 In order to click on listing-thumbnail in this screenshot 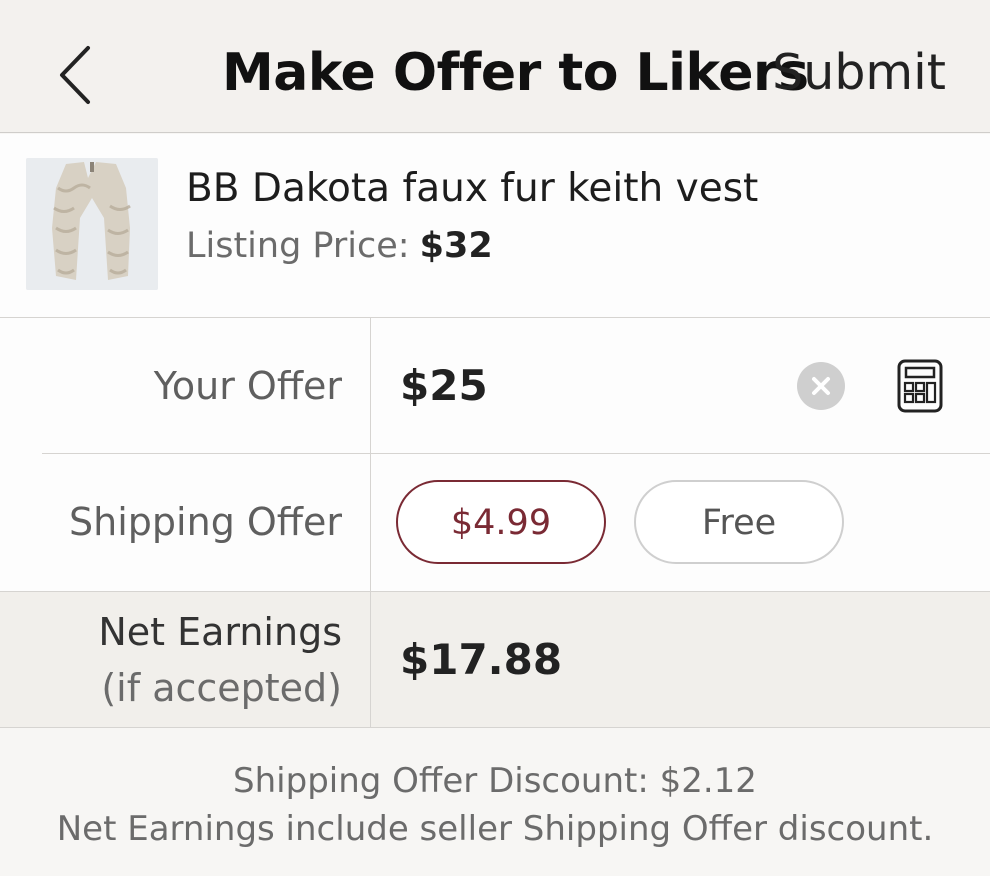, I will do `click(92, 224)`.